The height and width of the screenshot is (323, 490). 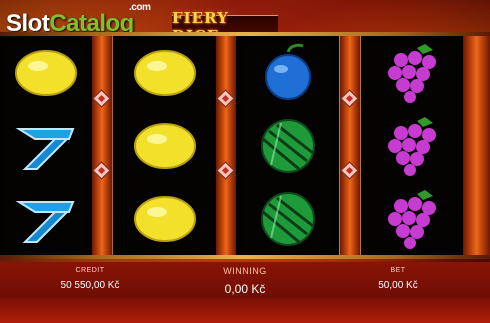 What do you see at coordinates (398, 285) in the screenshot?
I see `bet-value: 50,00 Kč` at bounding box center [398, 285].